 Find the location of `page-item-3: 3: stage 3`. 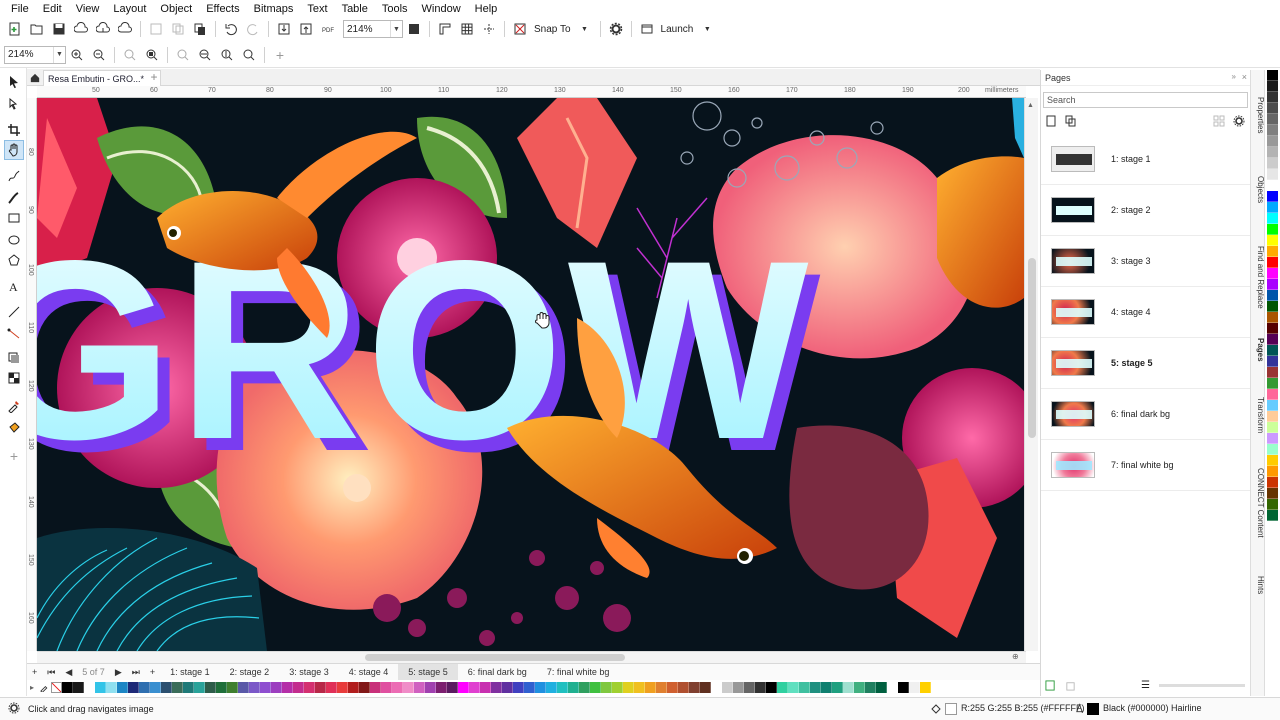

page-item-3: 3: stage 3 is located at coordinates (1146, 261).